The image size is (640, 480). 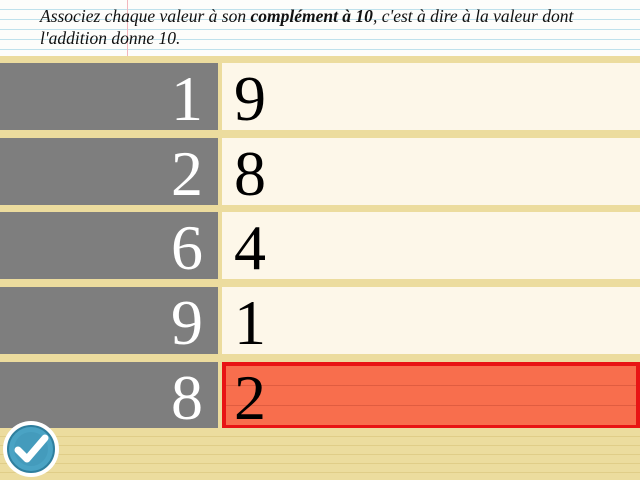 What do you see at coordinates (431, 98) in the screenshot?
I see `right-value-tile: 9` at bounding box center [431, 98].